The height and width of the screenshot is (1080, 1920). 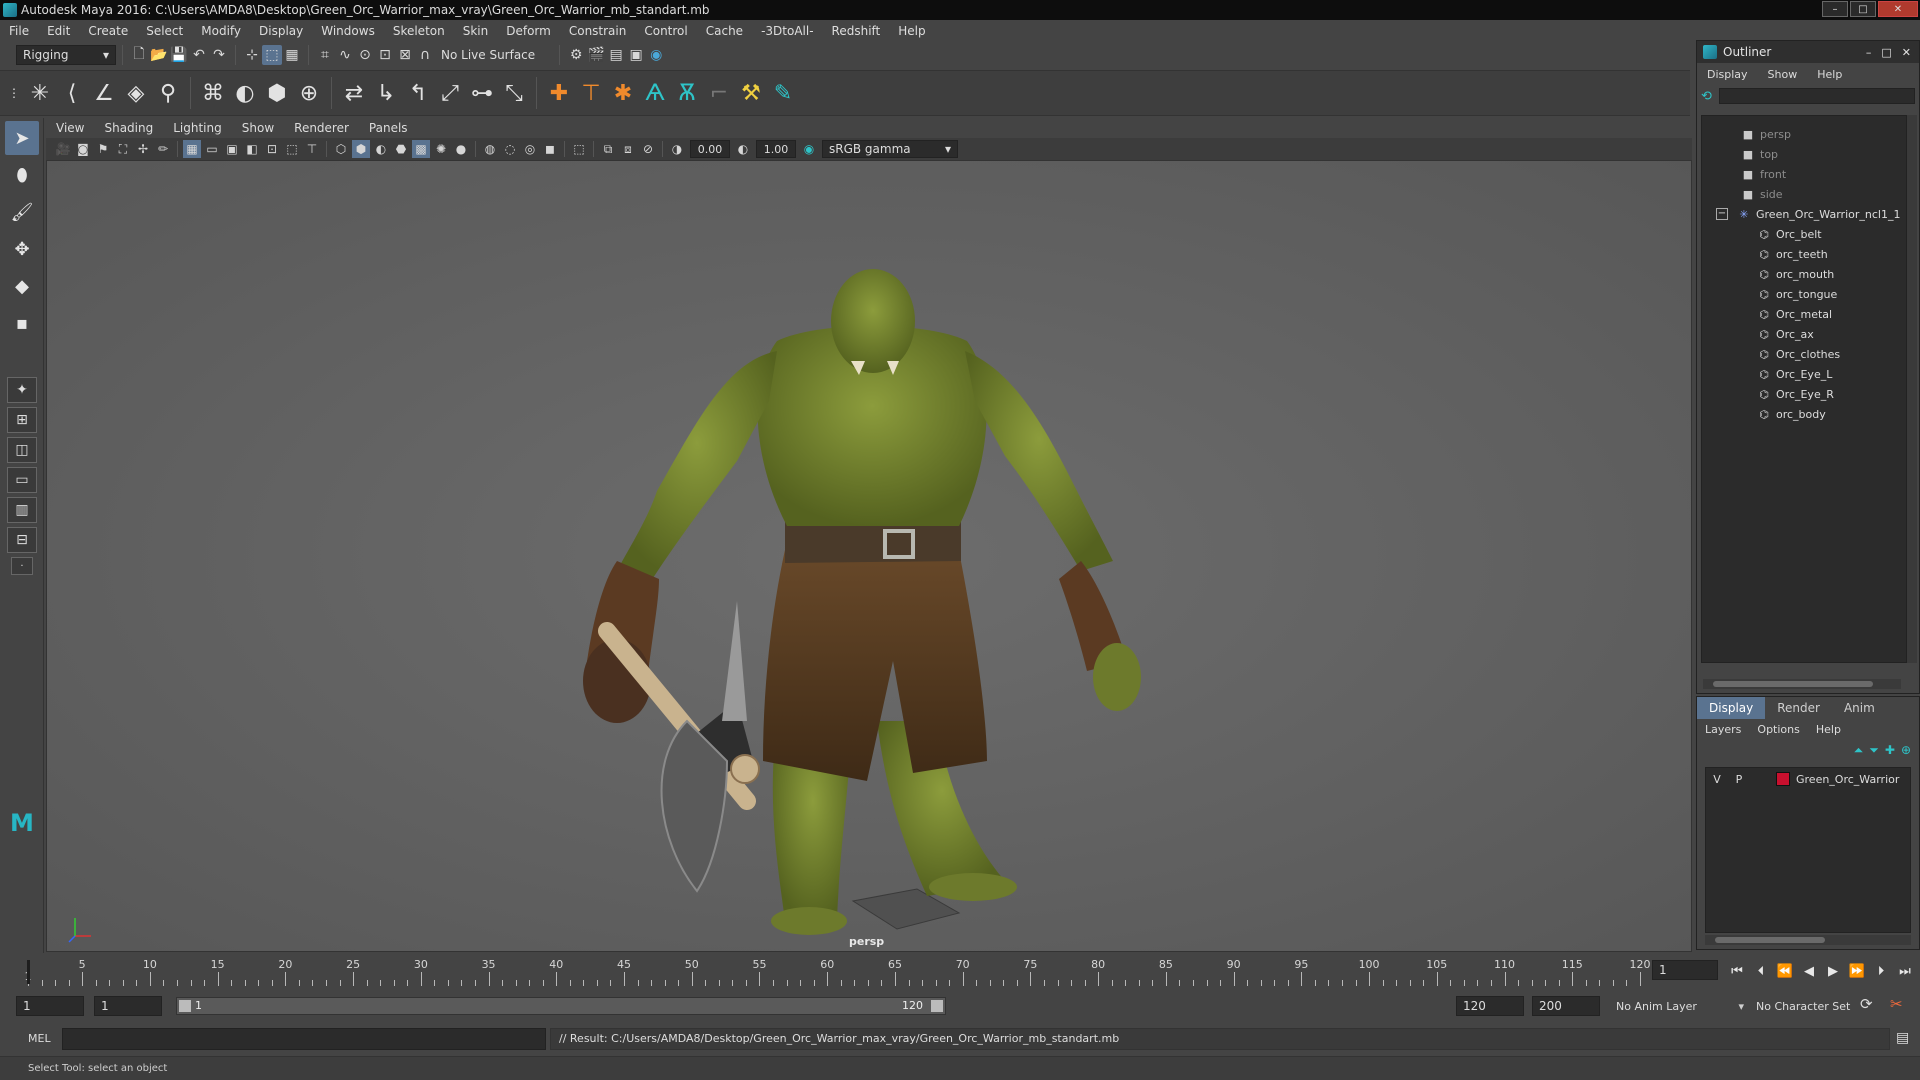 I want to click on move-layer-down-icon: ⏷, so click(x=1874, y=750).